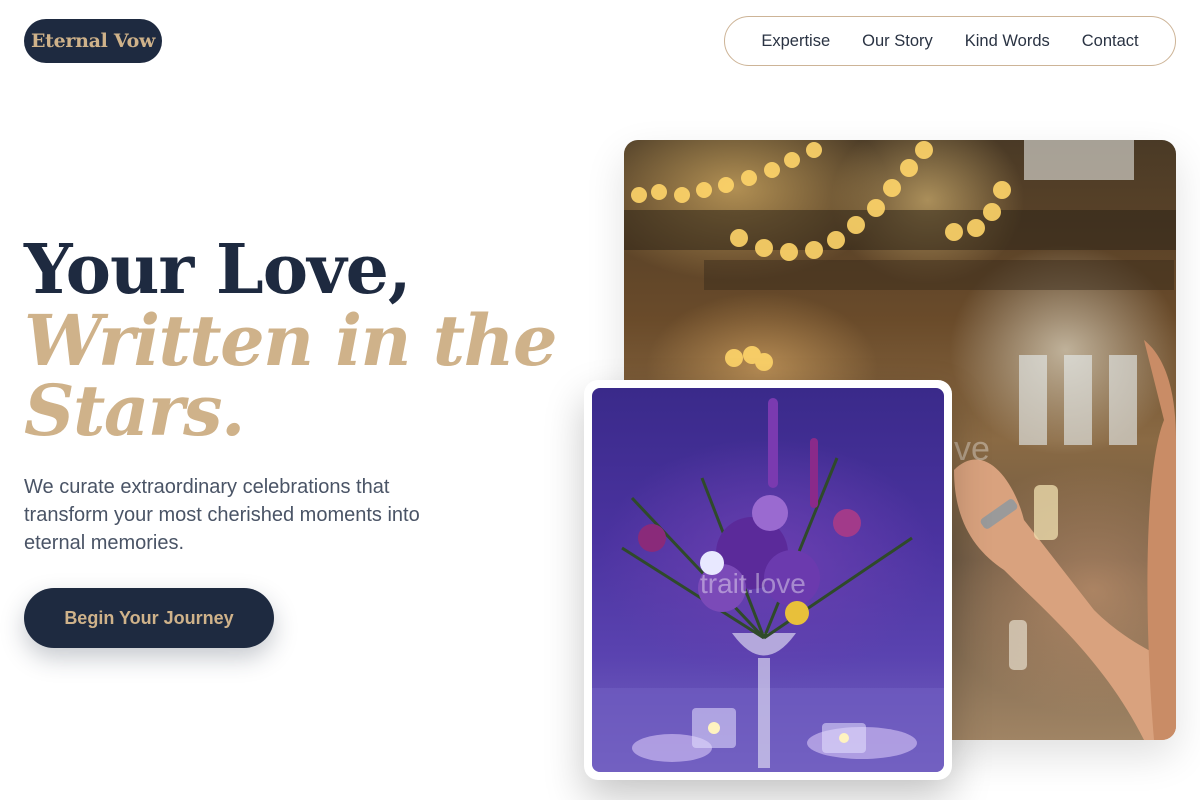 The width and height of the screenshot is (1200, 800). I want to click on begin-journey-button: Begin Your Journey, so click(149, 618).